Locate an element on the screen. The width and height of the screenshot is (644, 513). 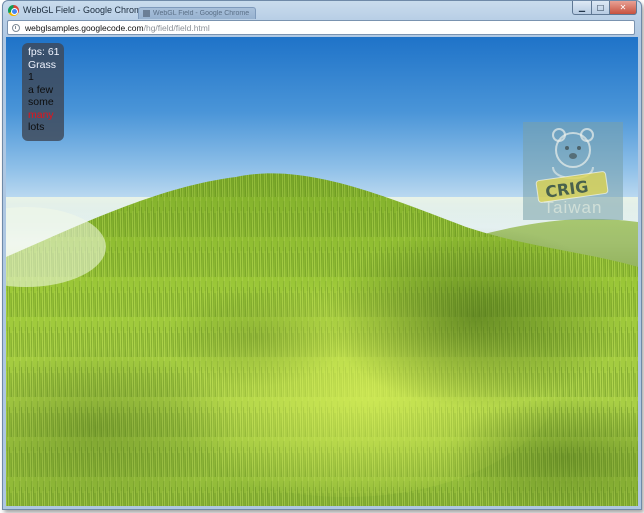
stats-panel: fps: 61 Grass 1 a few some many lots is located at coordinates (43, 92).